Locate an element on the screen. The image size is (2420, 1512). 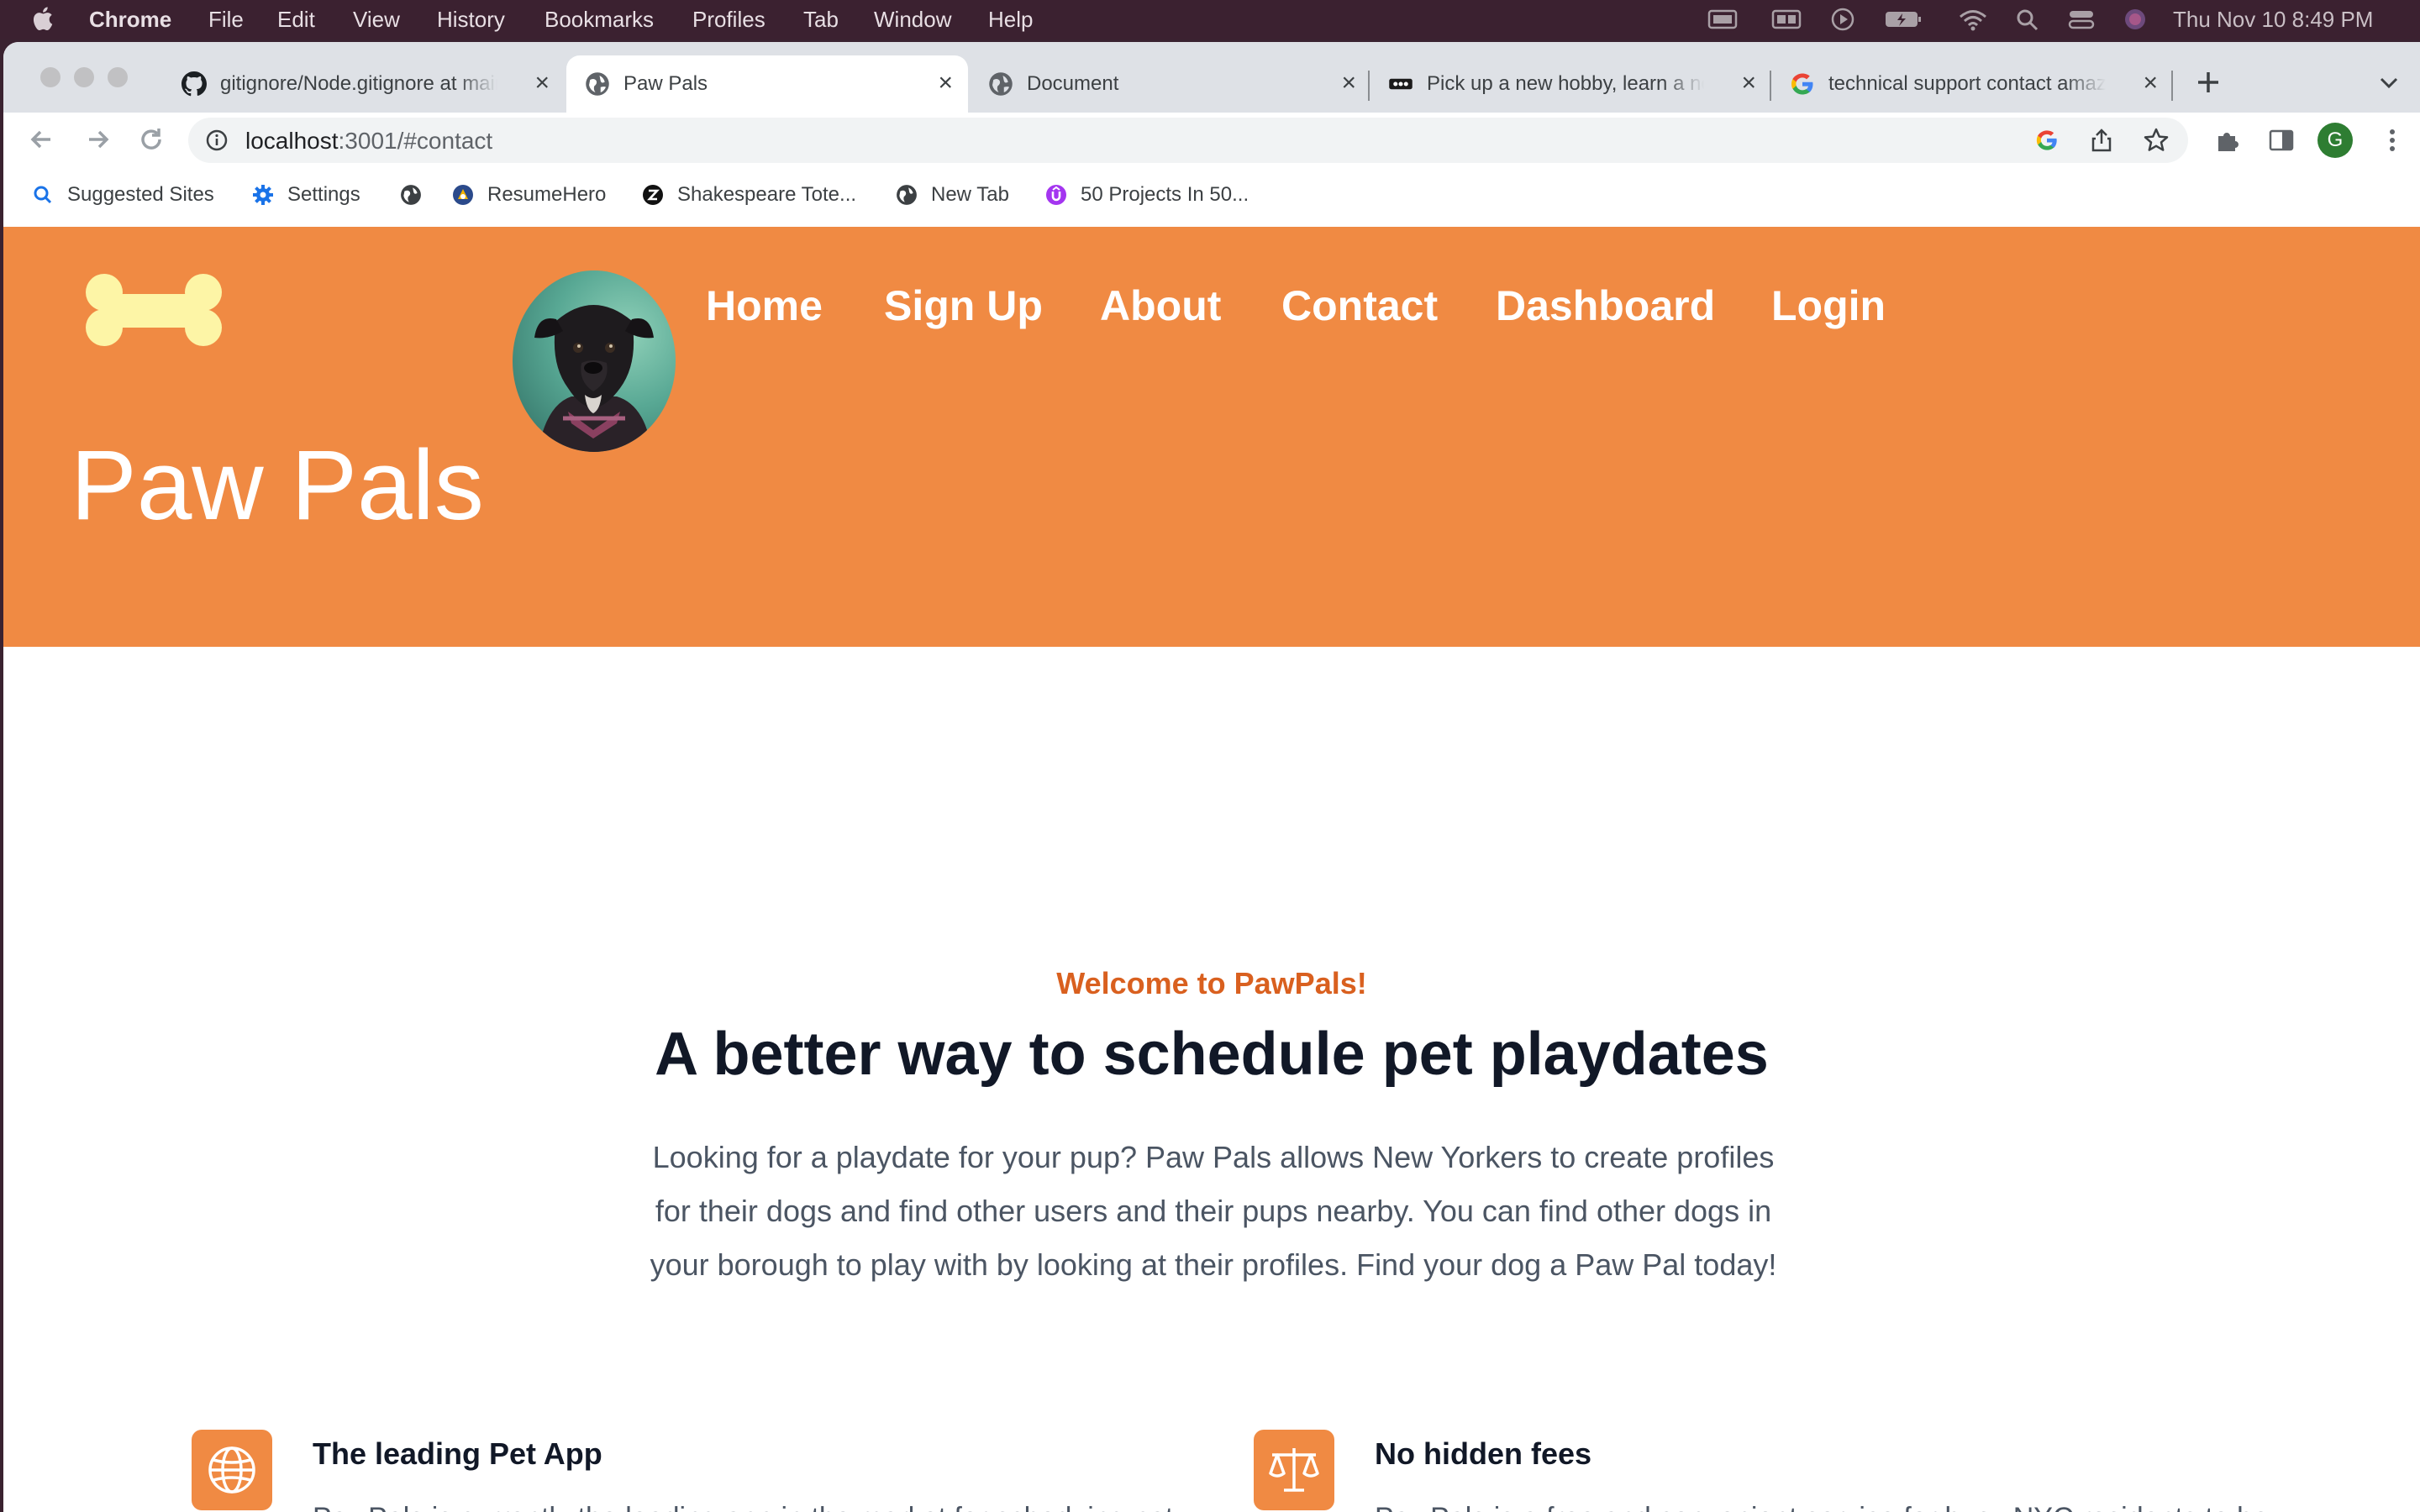
share-icon is located at coordinates (2101, 140).